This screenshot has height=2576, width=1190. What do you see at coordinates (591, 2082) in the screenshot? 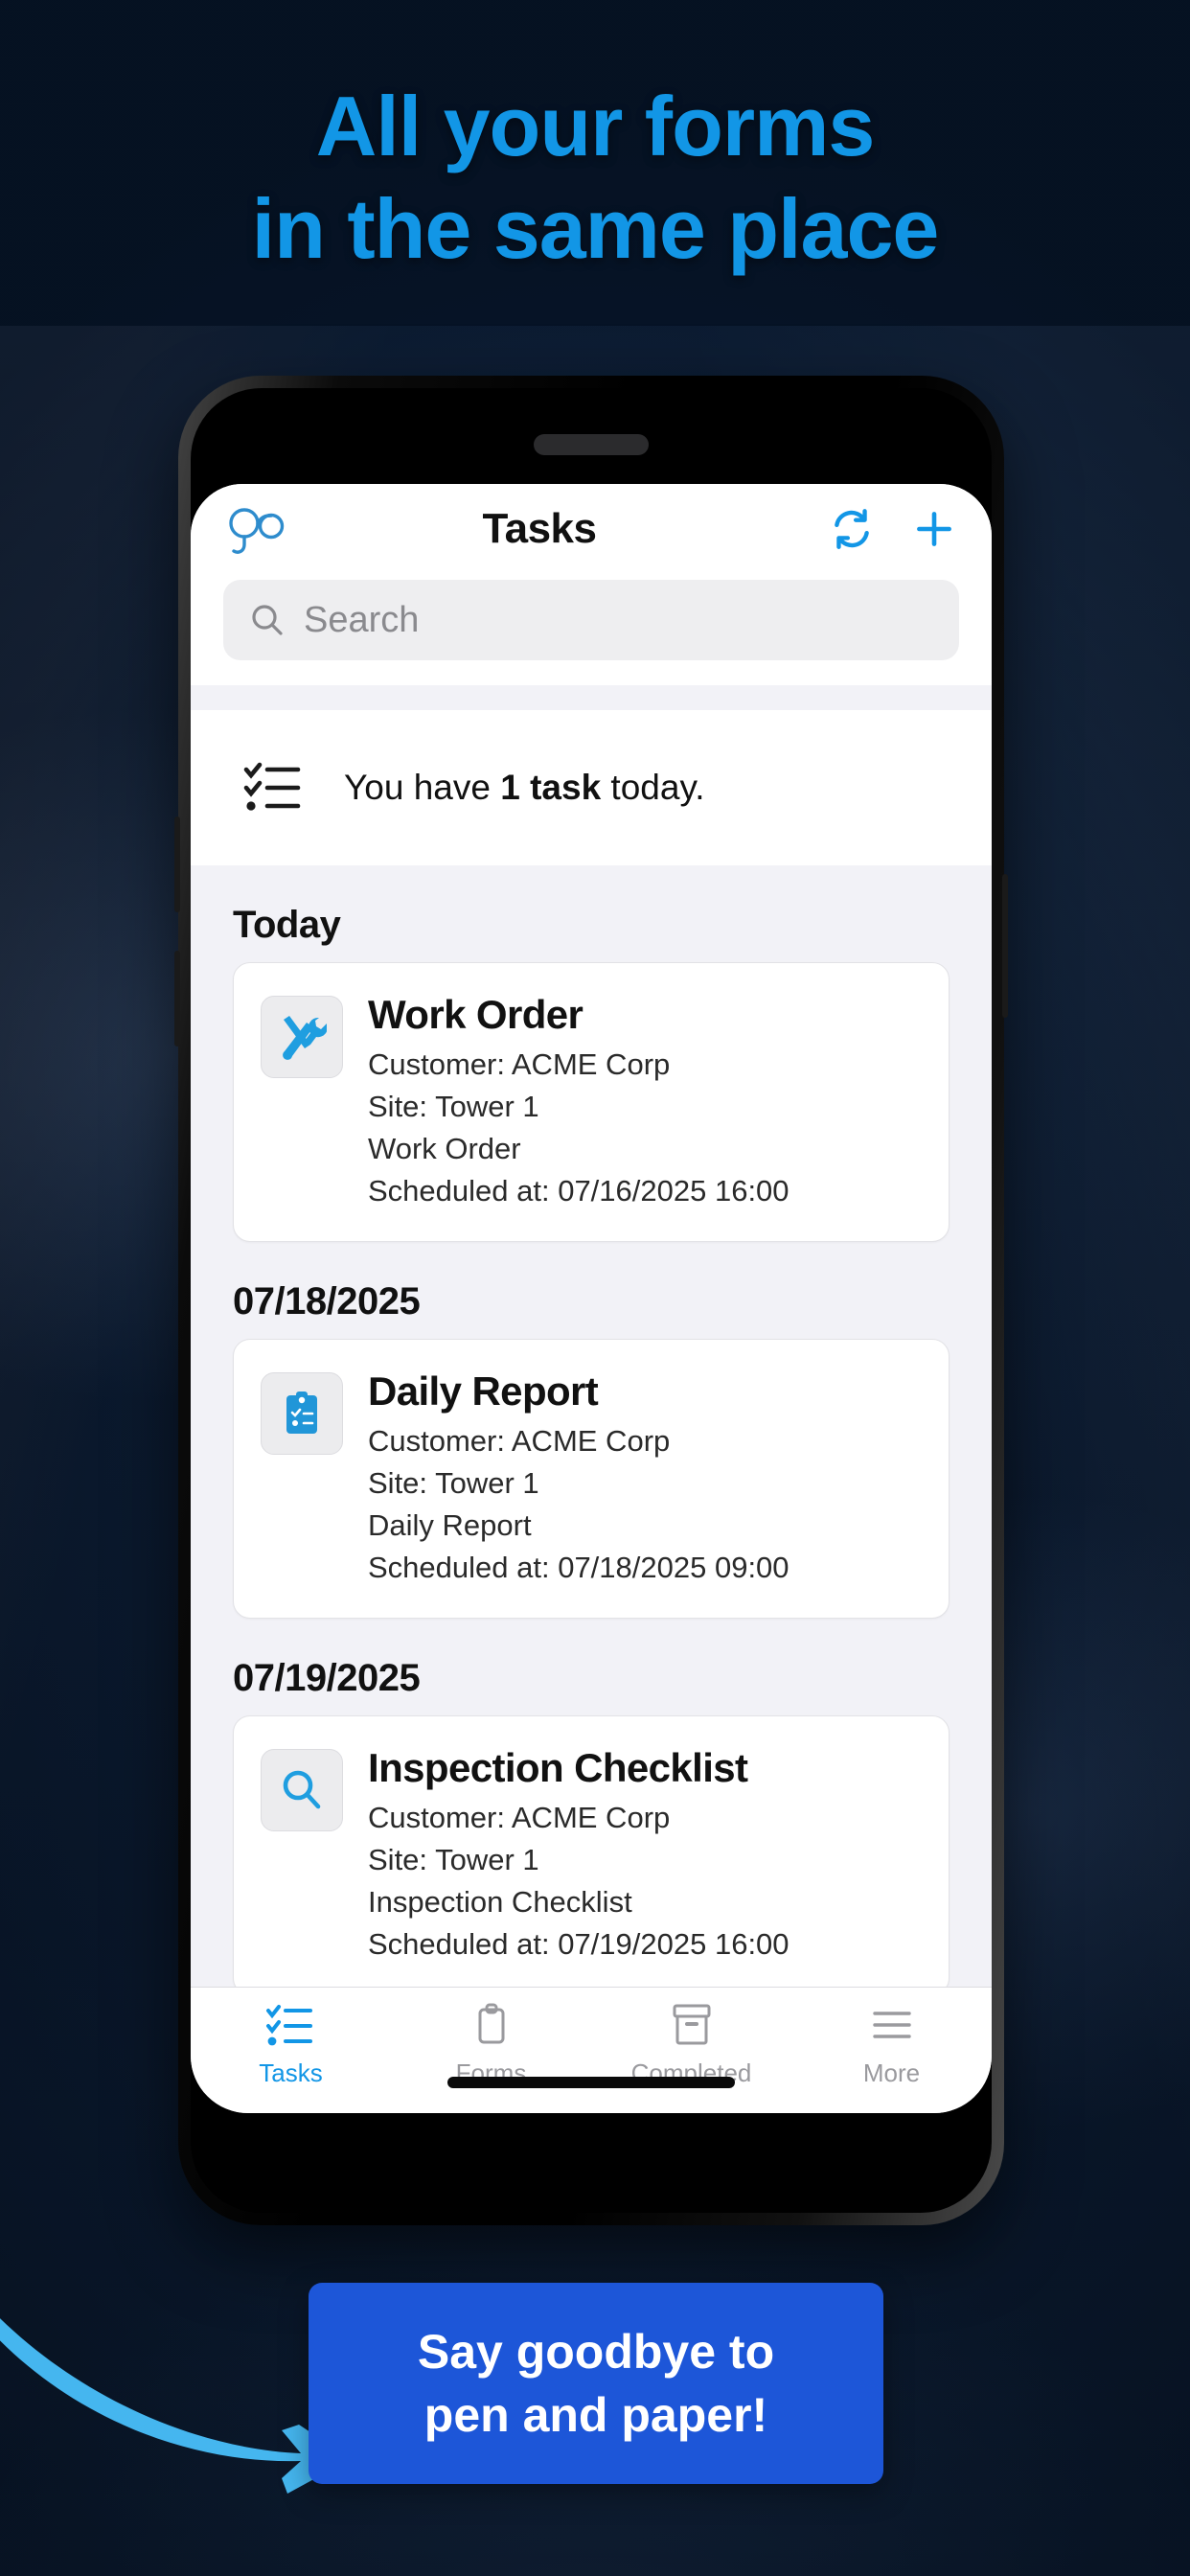
I see `home-indicator` at bounding box center [591, 2082].